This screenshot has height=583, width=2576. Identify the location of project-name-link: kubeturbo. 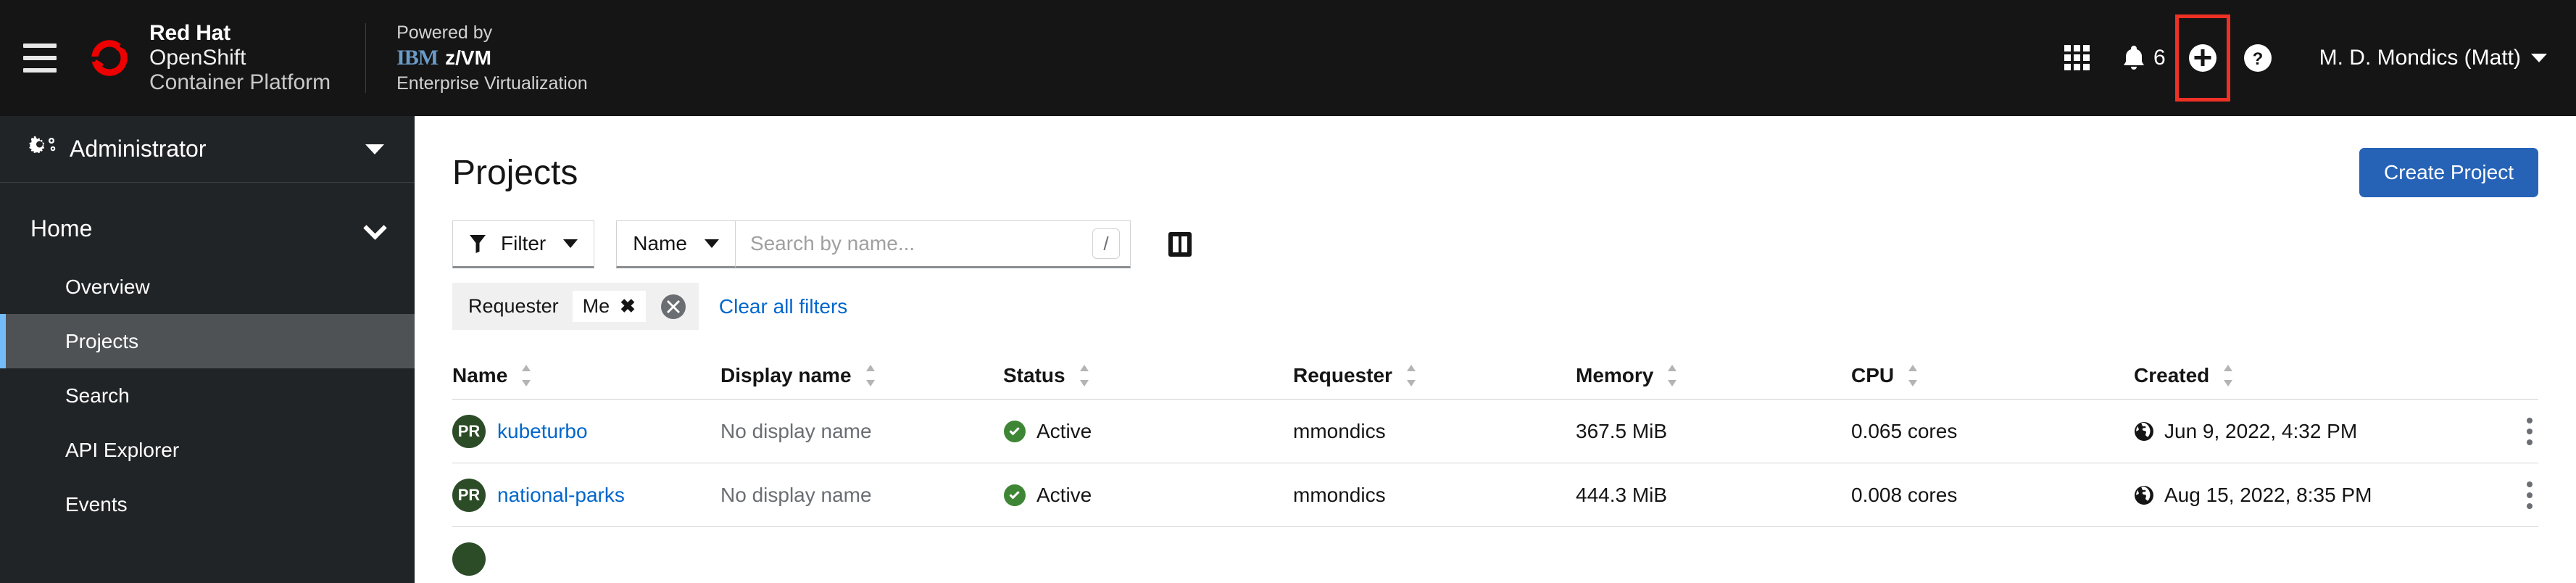
(542, 431).